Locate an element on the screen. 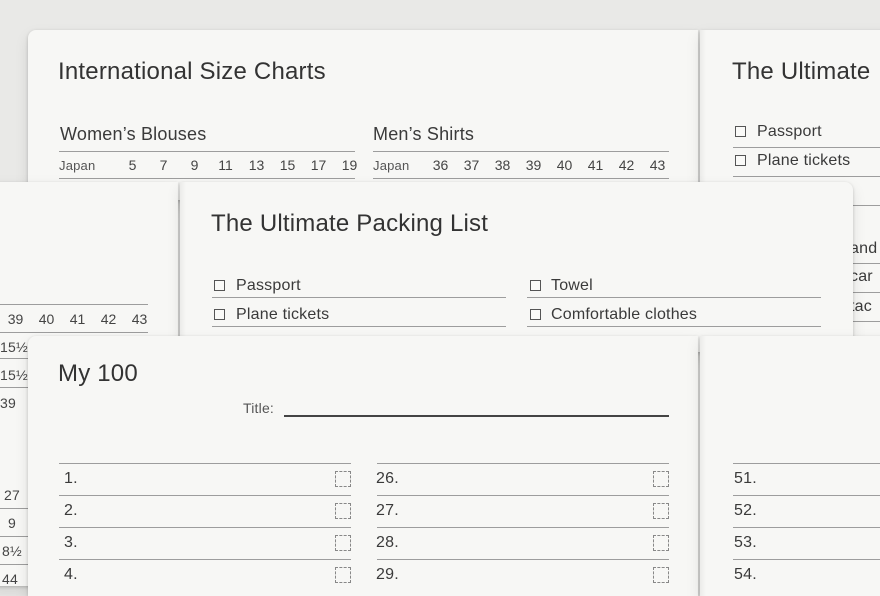  packing-item-comfortable-clothes: Comfortable clothes is located at coordinates (624, 314).